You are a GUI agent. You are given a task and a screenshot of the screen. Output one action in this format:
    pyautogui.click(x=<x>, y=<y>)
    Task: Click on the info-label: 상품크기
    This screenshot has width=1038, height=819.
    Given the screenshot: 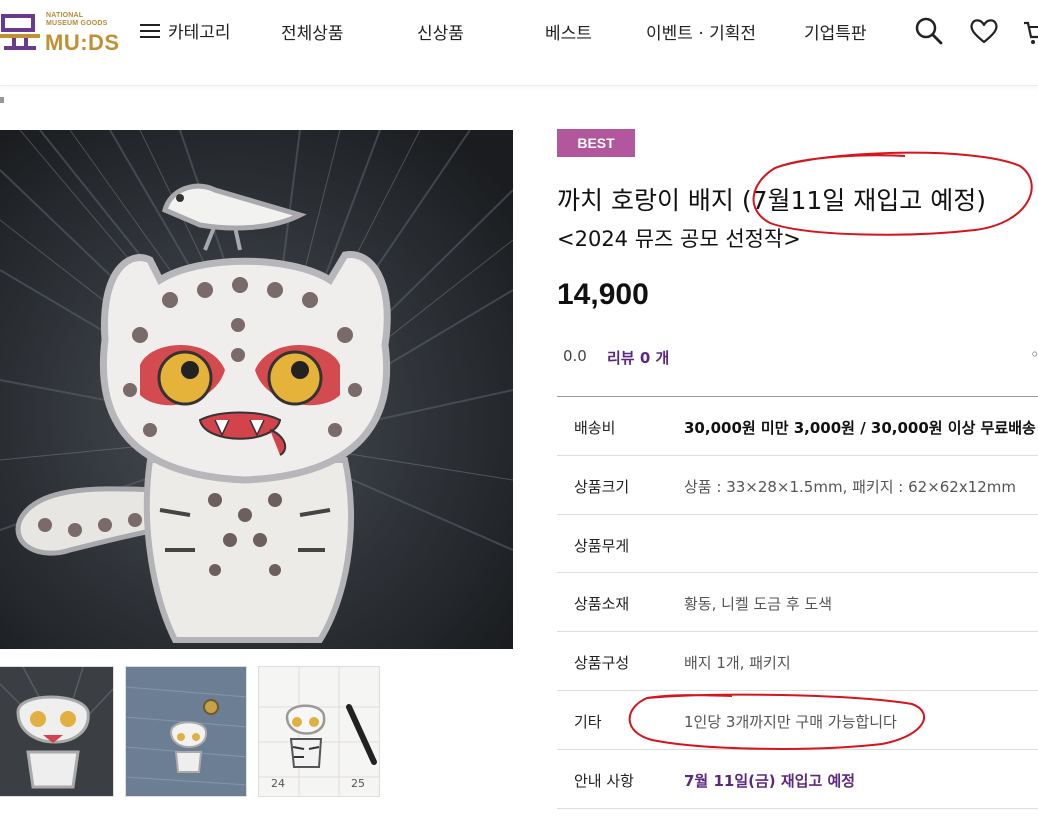 What is the action you would take?
    pyautogui.click(x=602, y=486)
    